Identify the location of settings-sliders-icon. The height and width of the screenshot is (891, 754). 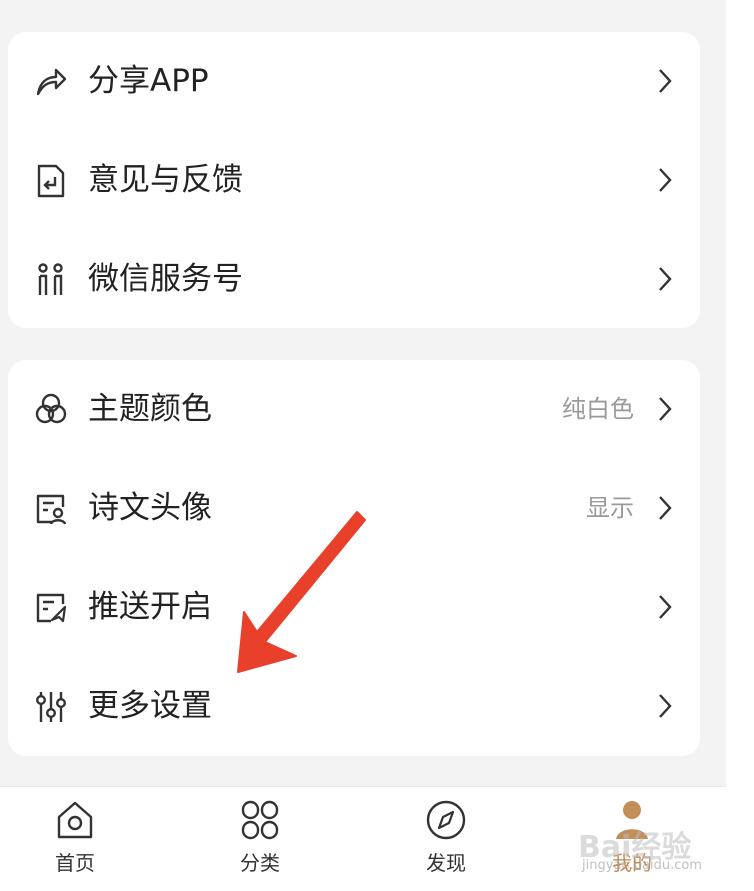
(51, 707).